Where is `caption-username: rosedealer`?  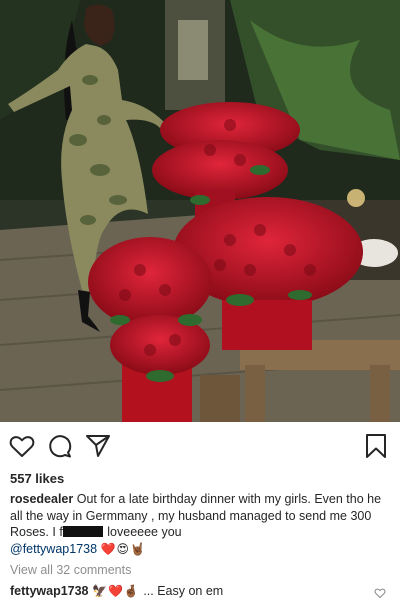 caption-username: rosedealer is located at coordinates (41, 499).